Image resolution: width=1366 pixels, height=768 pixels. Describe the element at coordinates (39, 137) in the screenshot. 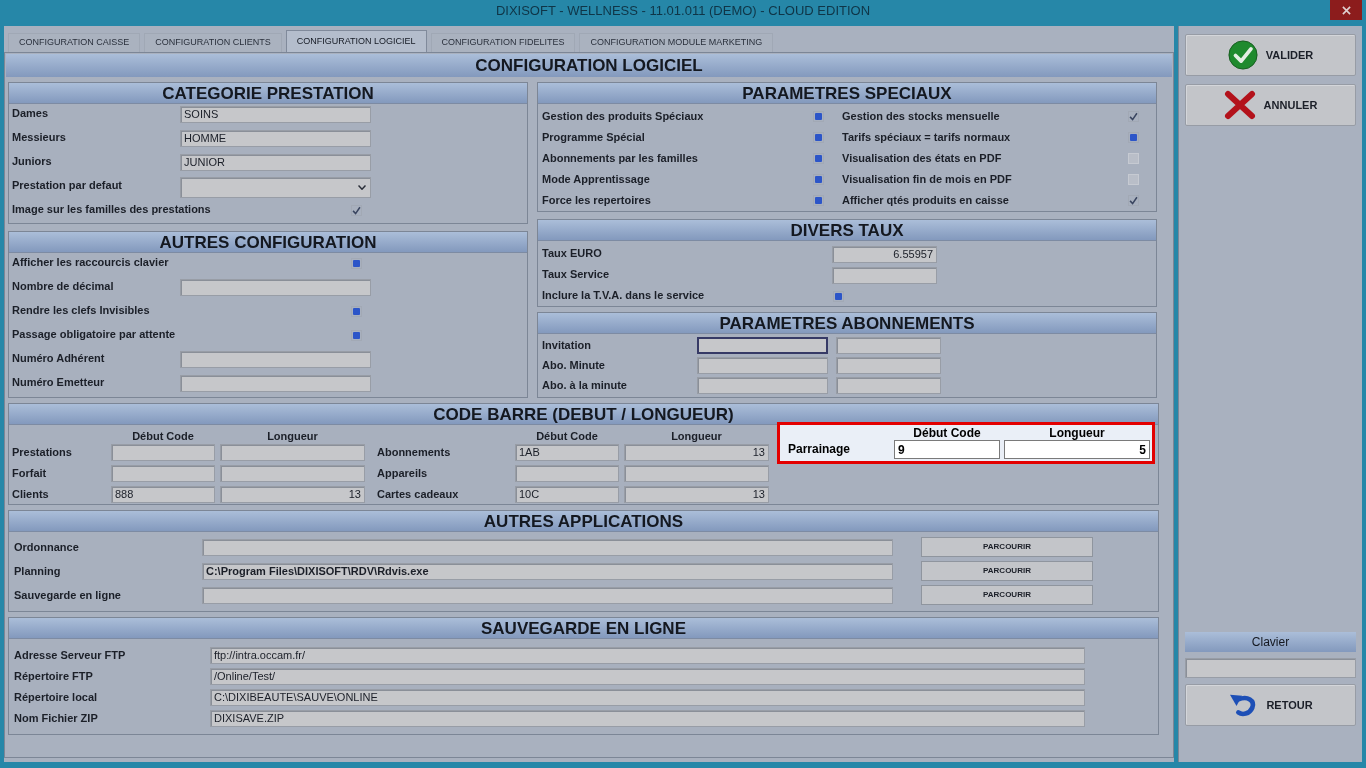

I see `field-label: Messieurs` at that location.